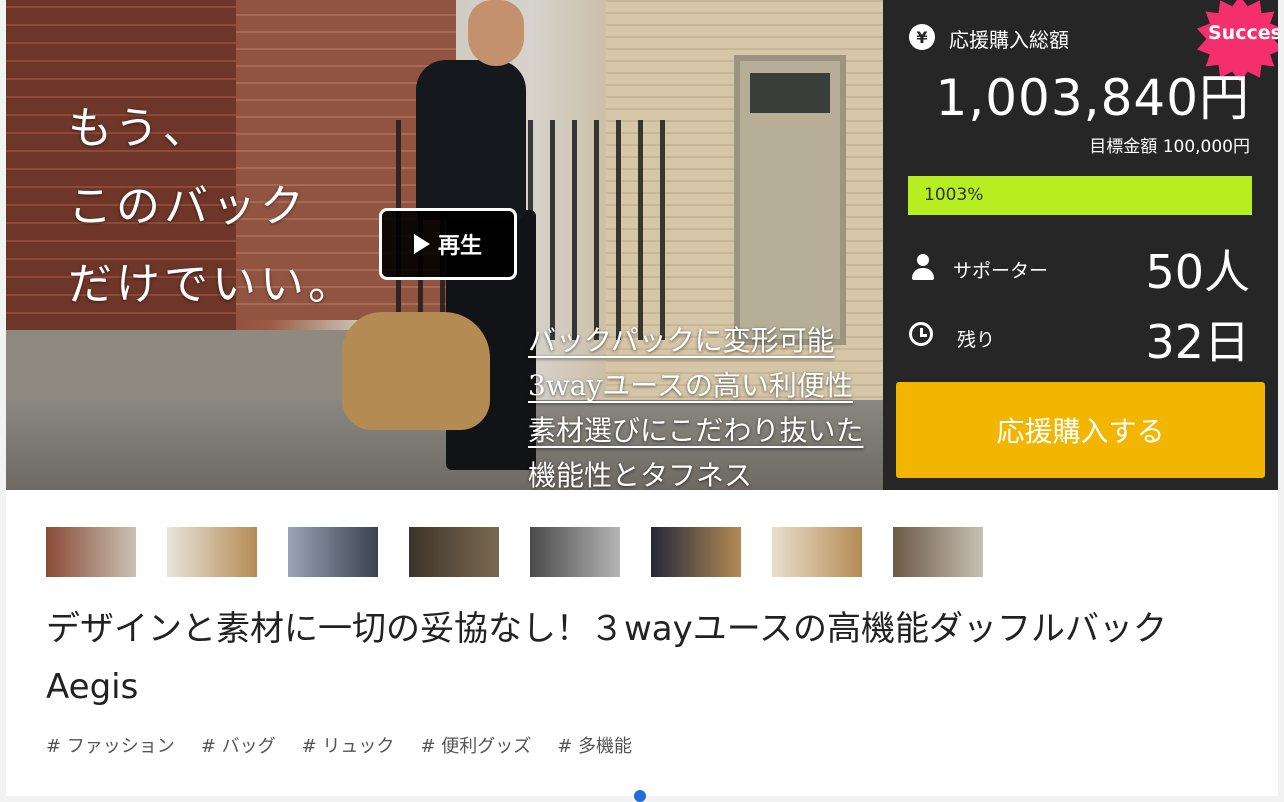 Image resolution: width=1284 pixels, height=802 pixels. I want to click on support-purchase-button: 応援購入する, so click(1080, 430).